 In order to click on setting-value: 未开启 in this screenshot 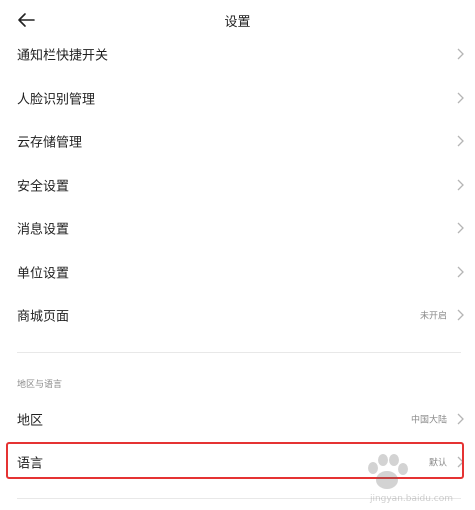, I will do `click(433, 316)`.